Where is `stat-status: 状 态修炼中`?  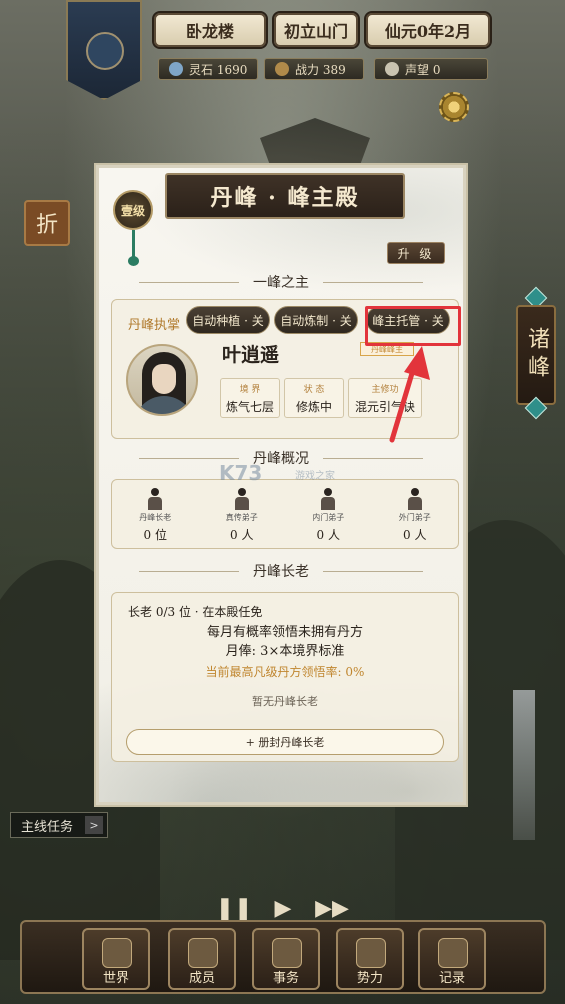
stat-status: 状 态修炼中 is located at coordinates (314, 398).